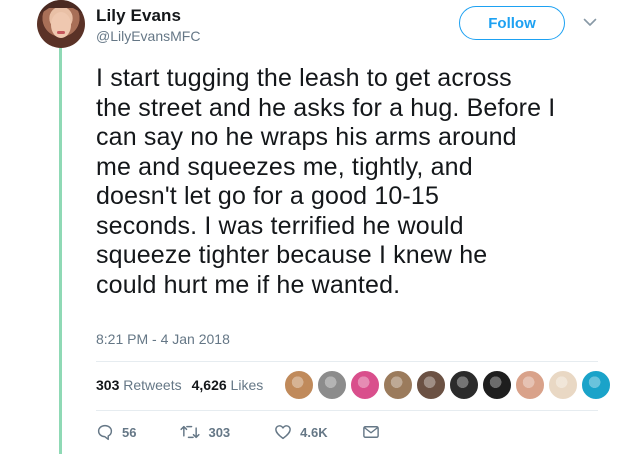 The height and width of the screenshot is (454, 636). What do you see at coordinates (60, 251) in the screenshot?
I see `thread-connector-line` at bounding box center [60, 251].